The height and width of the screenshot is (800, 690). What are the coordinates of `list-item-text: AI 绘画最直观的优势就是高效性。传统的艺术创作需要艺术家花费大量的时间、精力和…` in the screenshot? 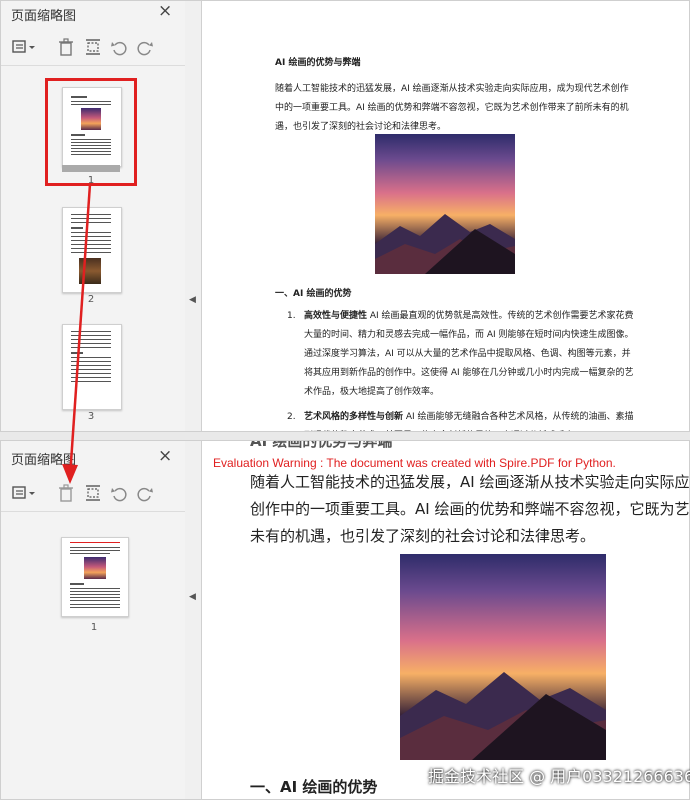 It's located at (469, 354).